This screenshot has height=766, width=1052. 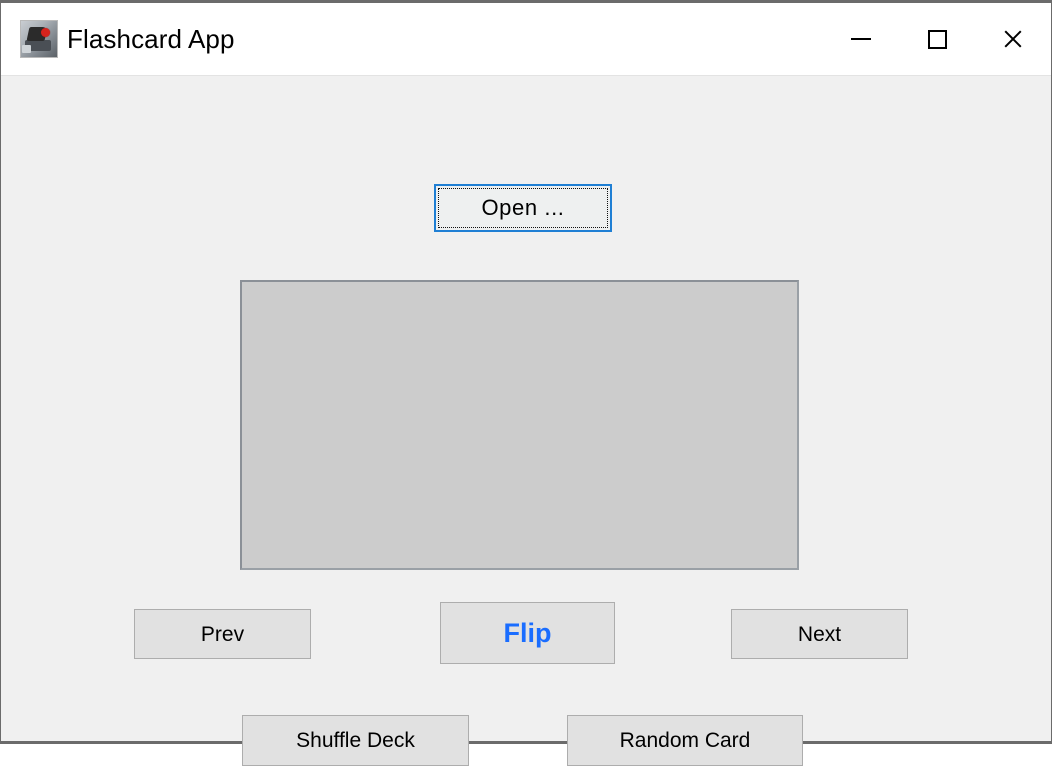 I want to click on random-card-button-label: Random Card, so click(x=685, y=740).